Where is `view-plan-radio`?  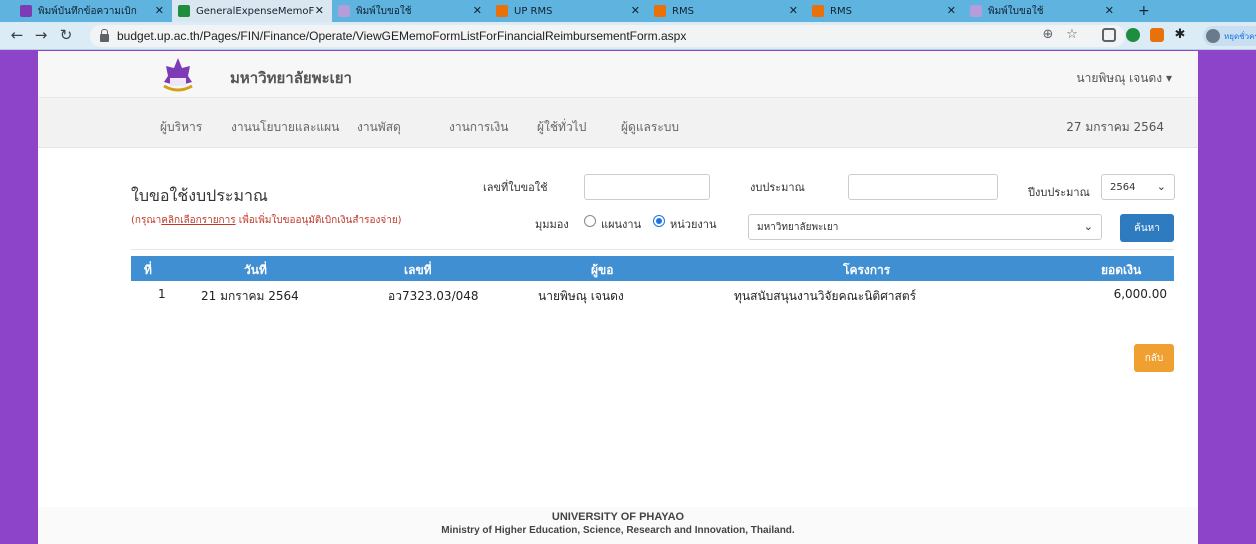 view-plan-radio is located at coordinates (590, 221).